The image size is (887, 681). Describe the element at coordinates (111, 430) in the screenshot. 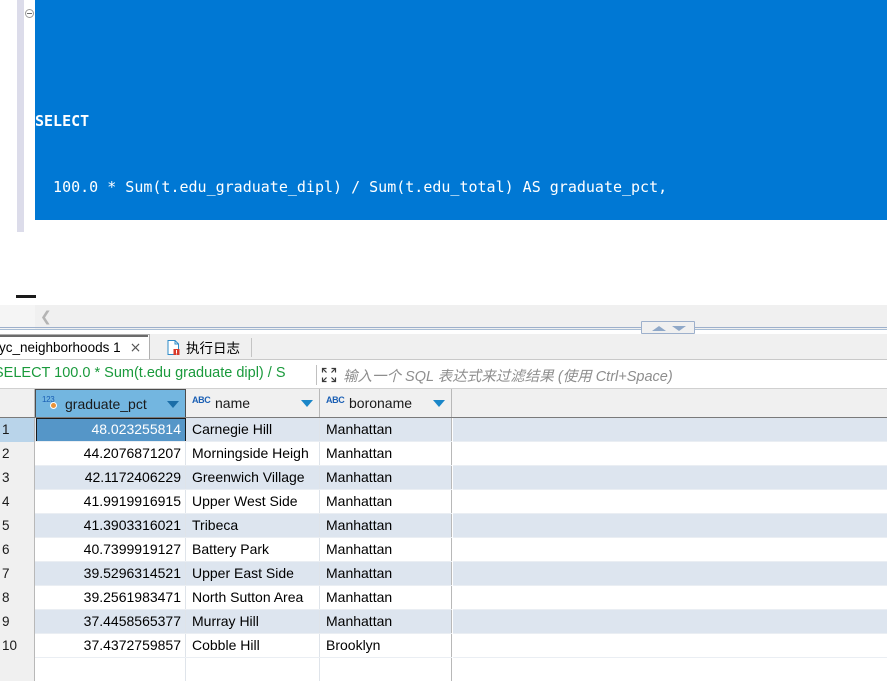

I see `cell-graduate-pct: 48.023255814` at that location.